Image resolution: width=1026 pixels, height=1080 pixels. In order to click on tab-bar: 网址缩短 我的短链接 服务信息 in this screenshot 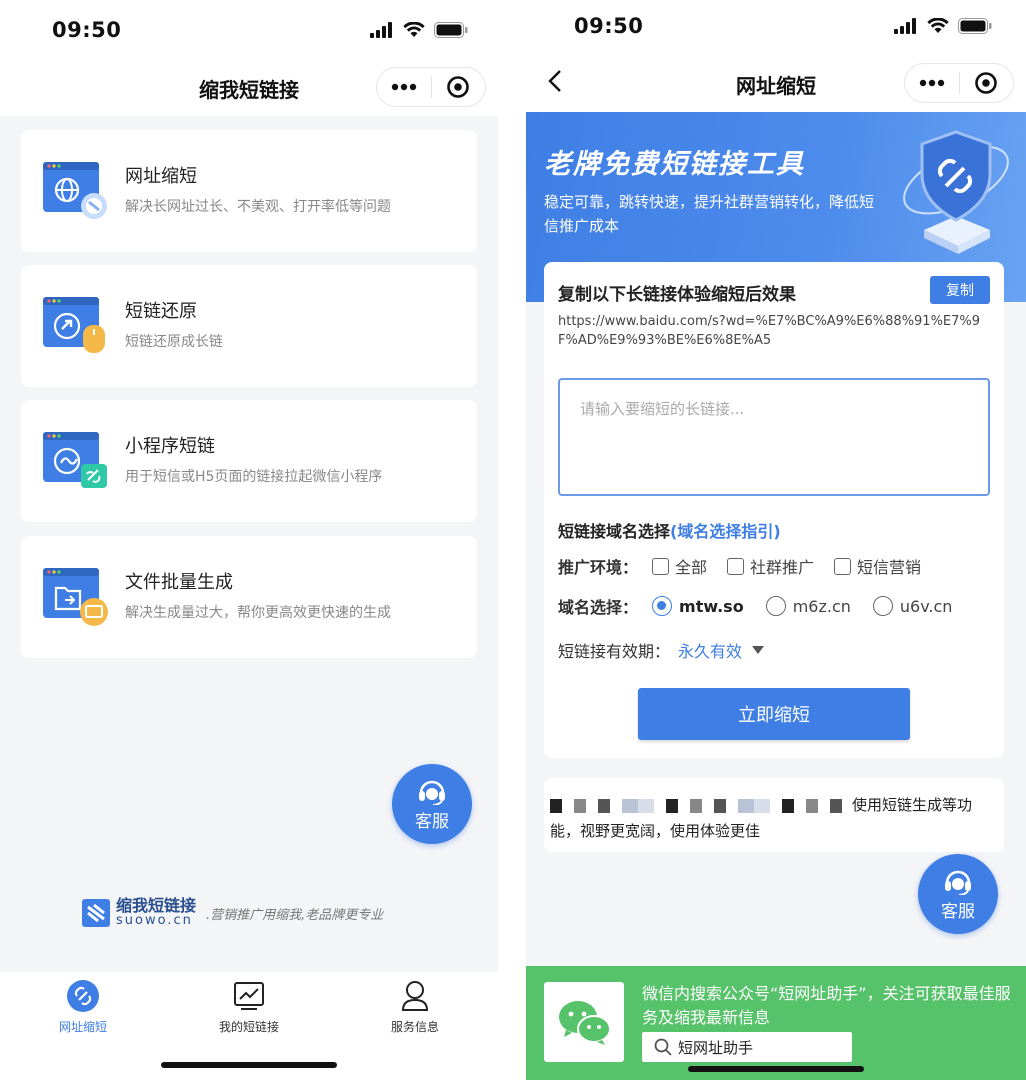, I will do `click(249, 1026)`.